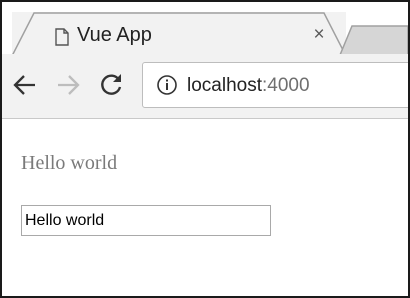  What do you see at coordinates (372, 40) in the screenshot?
I see `new-tab-button` at bounding box center [372, 40].